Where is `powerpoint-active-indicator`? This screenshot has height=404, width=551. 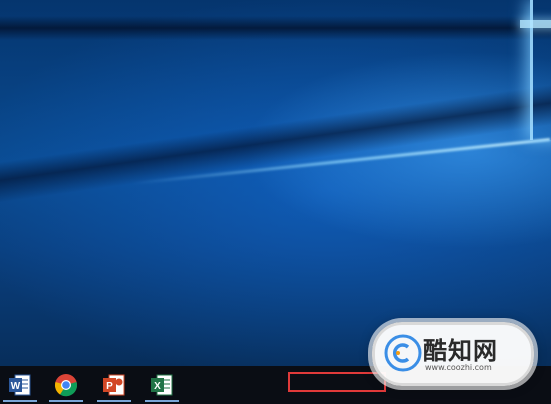 powerpoint-active-indicator is located at coordinates (114, 401).